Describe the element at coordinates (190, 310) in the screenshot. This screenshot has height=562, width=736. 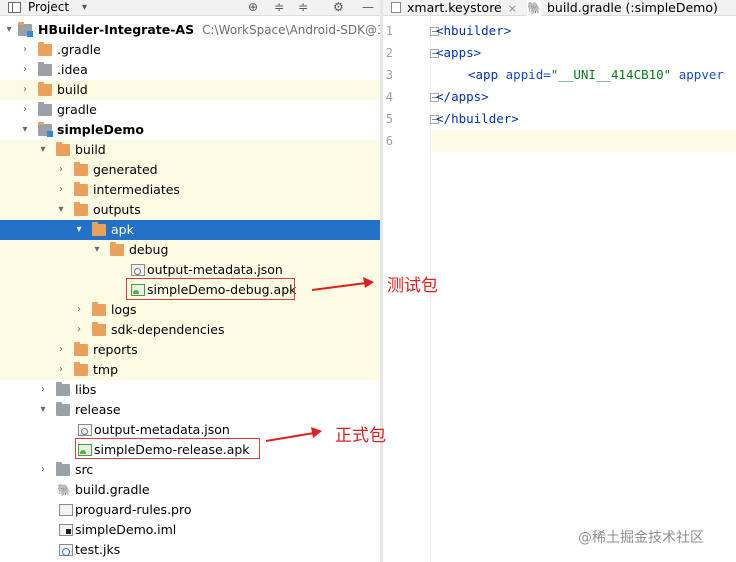
I see `tree-item-logs: › logs` at that location.